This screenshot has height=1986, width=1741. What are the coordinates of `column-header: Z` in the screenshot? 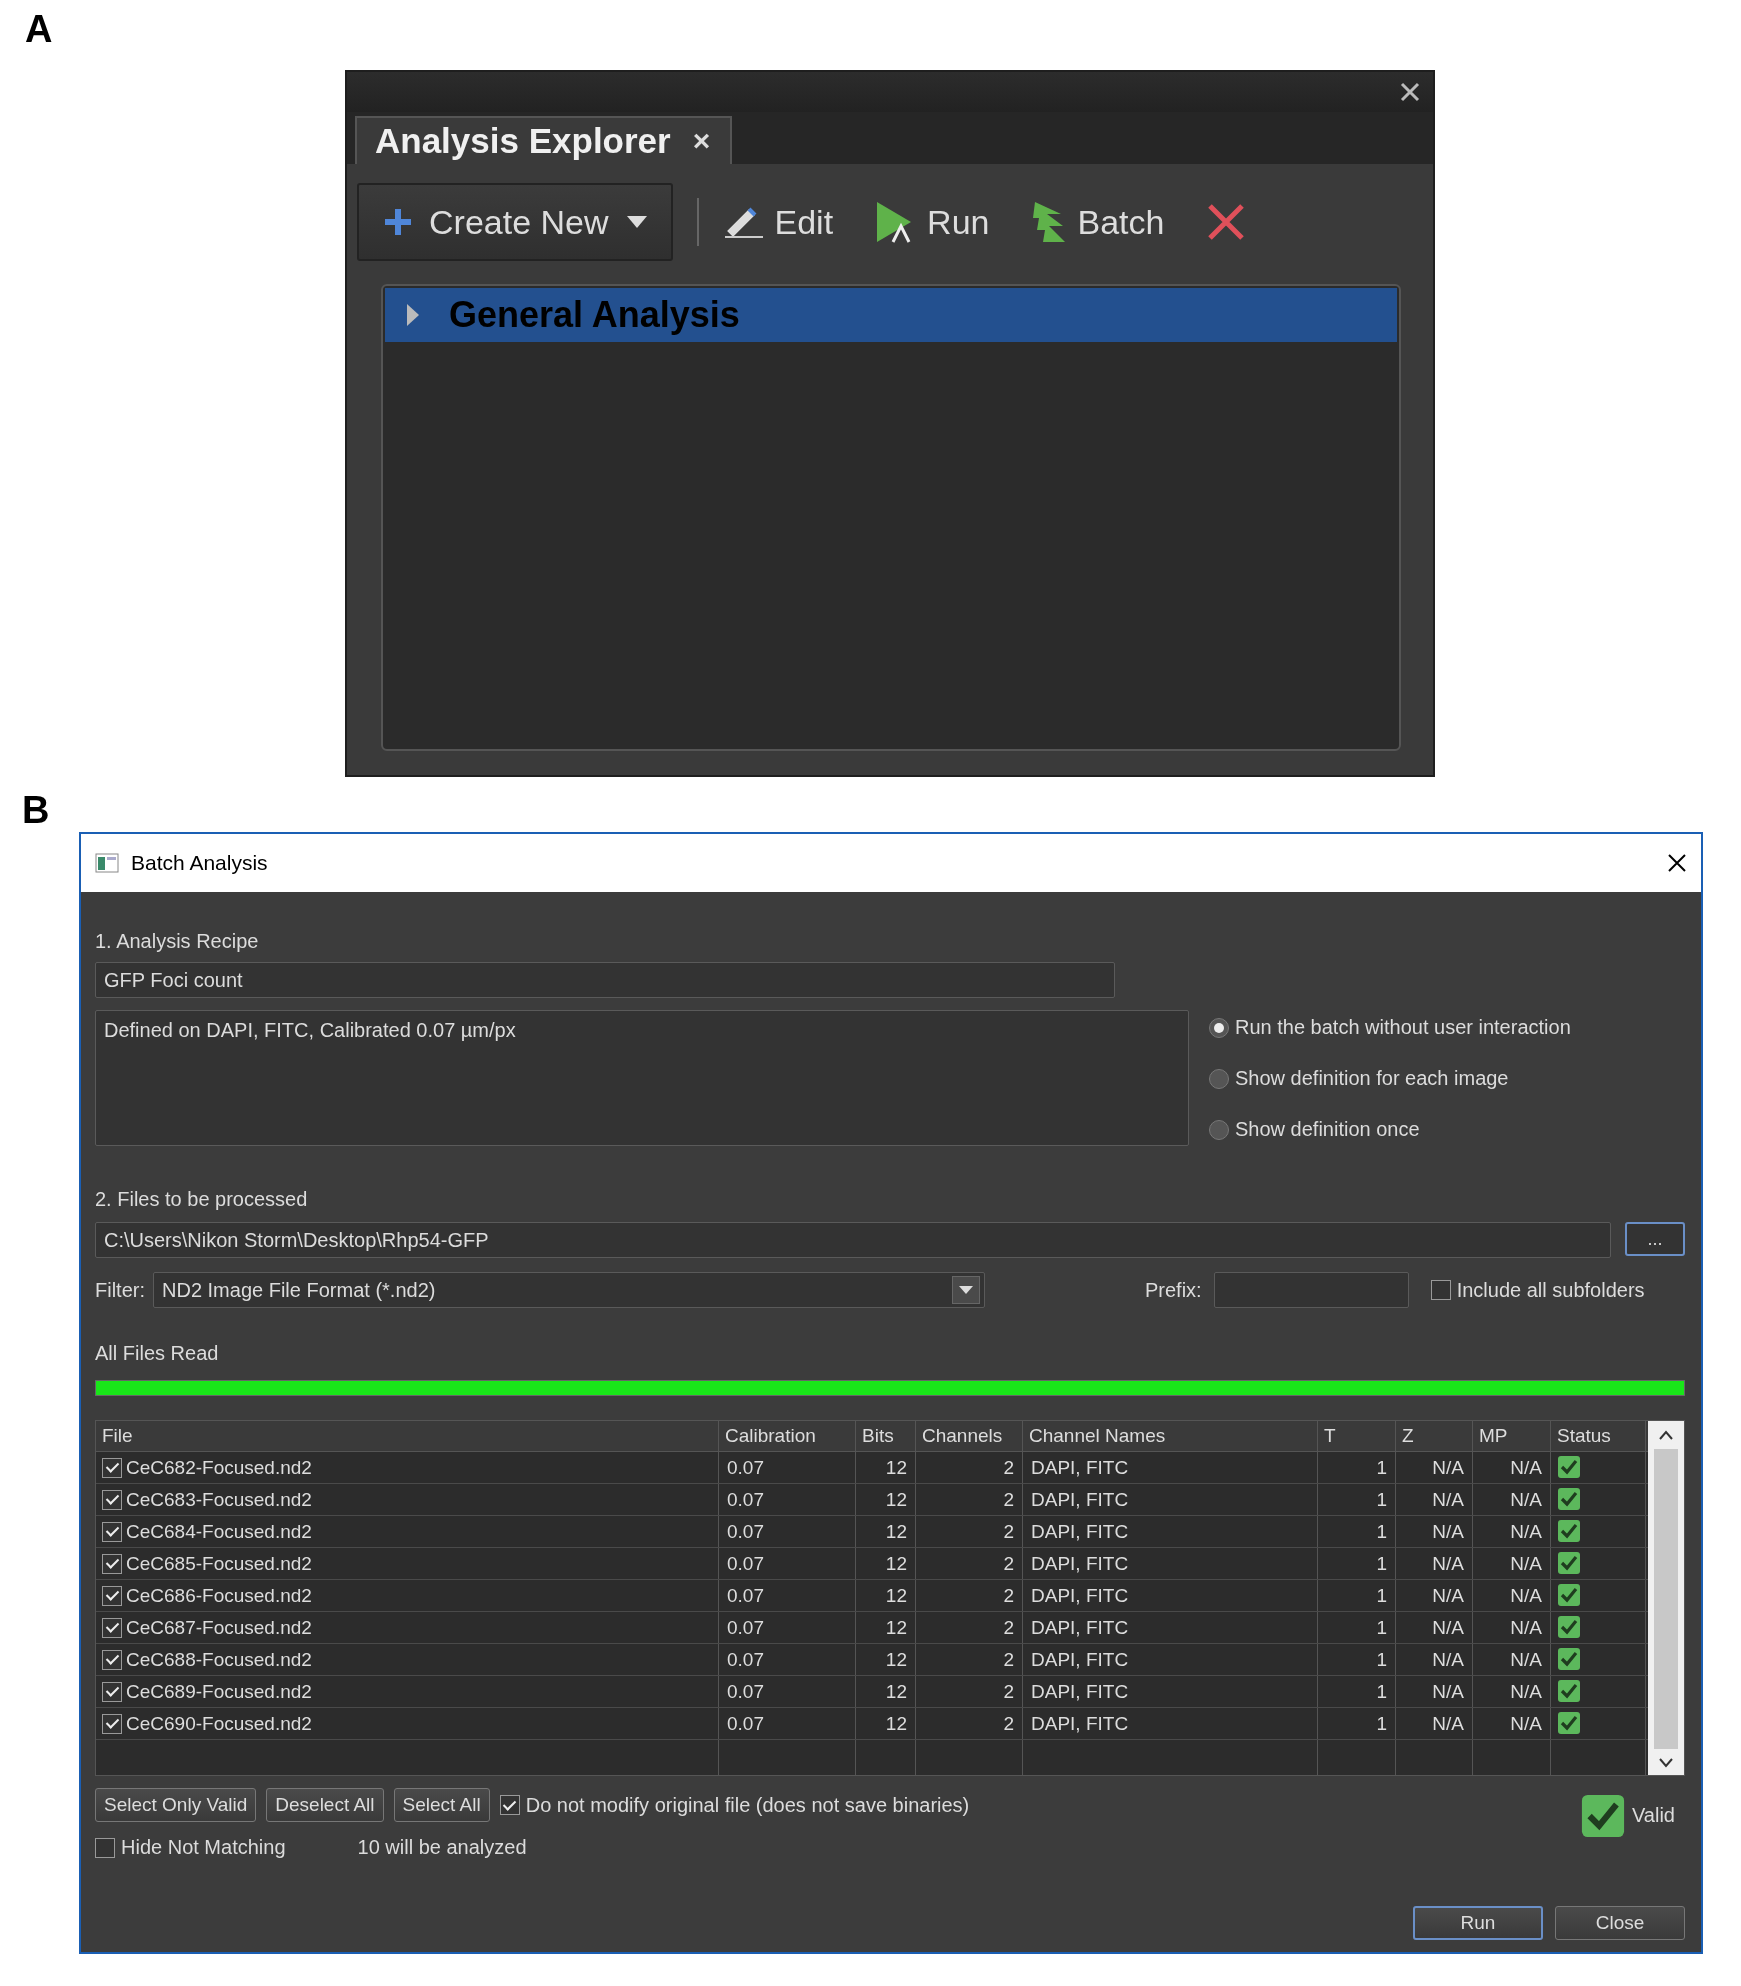 It's located at (1434, 1436).